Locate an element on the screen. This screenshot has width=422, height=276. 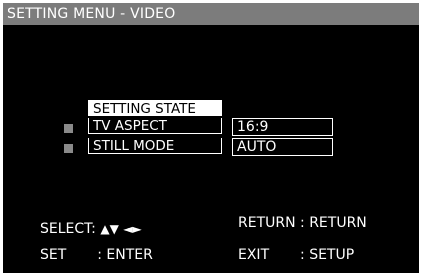
set-action: ENTER is located at coordinates (129, 255).